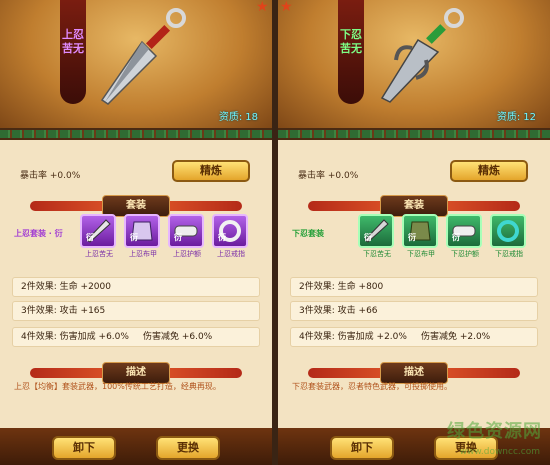  What do you see at coordinates (508, 231) in the screenshot?
I see `ring-icon` at bounding box center [508, 231].